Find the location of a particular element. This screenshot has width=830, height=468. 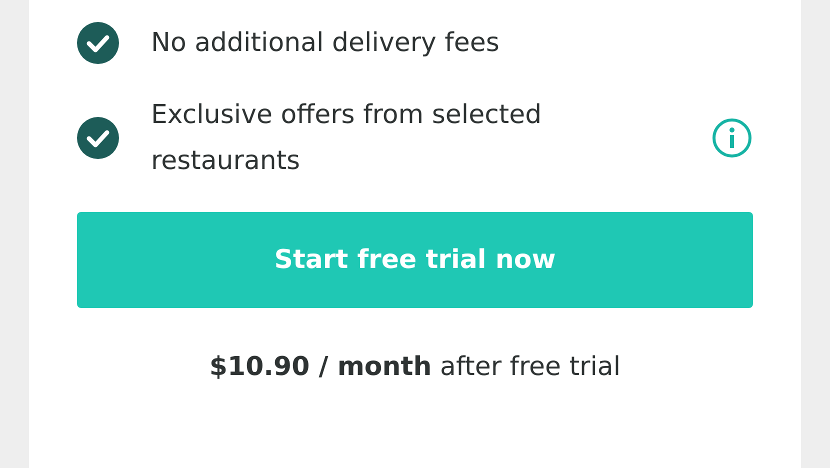

feature-text: No additional delivery fees is located at coordinates (325, 43).